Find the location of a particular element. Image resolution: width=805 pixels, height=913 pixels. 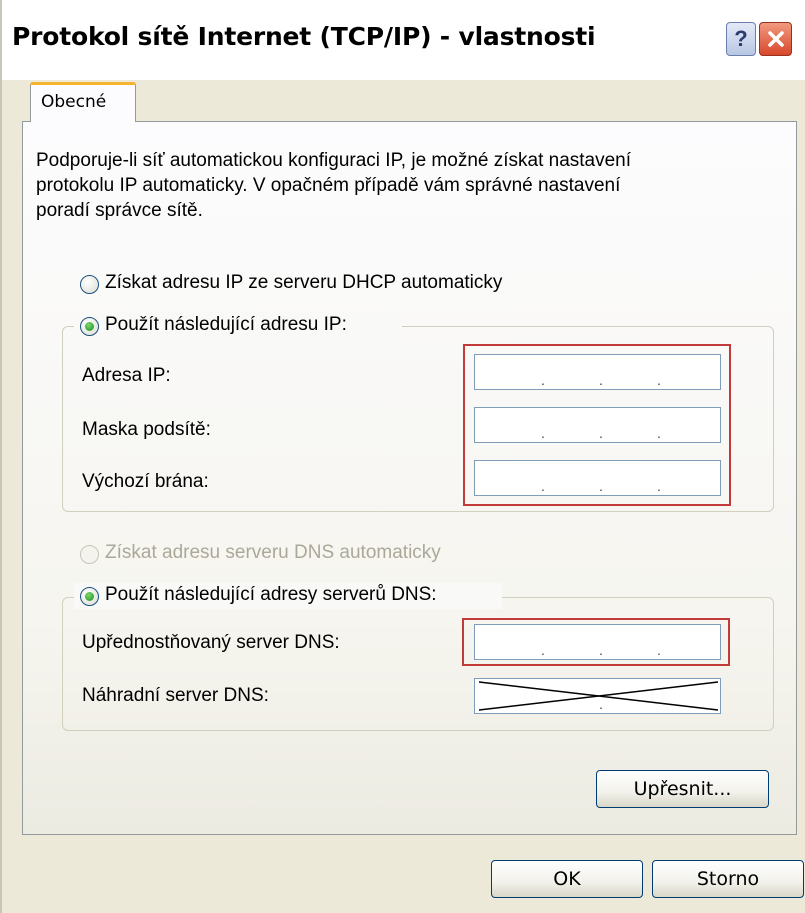

dns-manual-radio is located at coordinates (89, 596).